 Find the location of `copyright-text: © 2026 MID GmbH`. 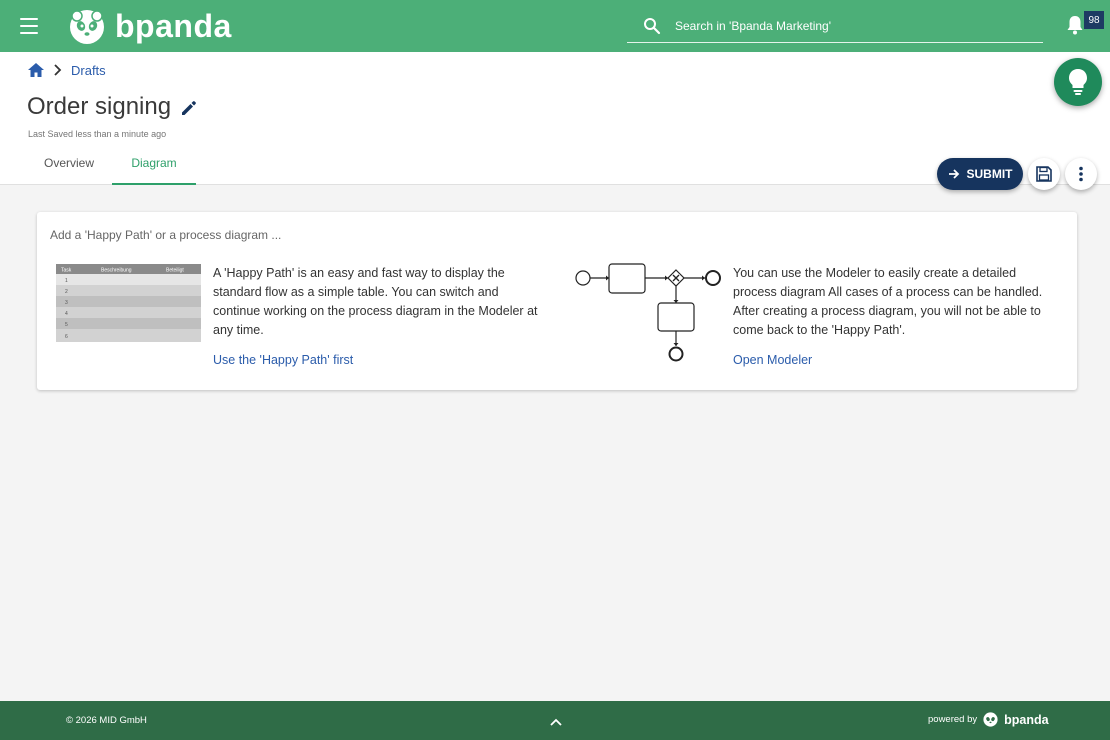

copyright-text: © 2026 MID GmbH is located at coordinates (106, 720).